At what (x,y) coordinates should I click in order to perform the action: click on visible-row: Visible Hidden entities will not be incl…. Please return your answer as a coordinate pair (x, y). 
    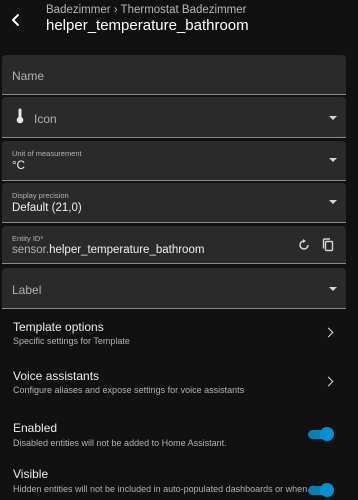
    Looking at the image, I should click on (174, 481).